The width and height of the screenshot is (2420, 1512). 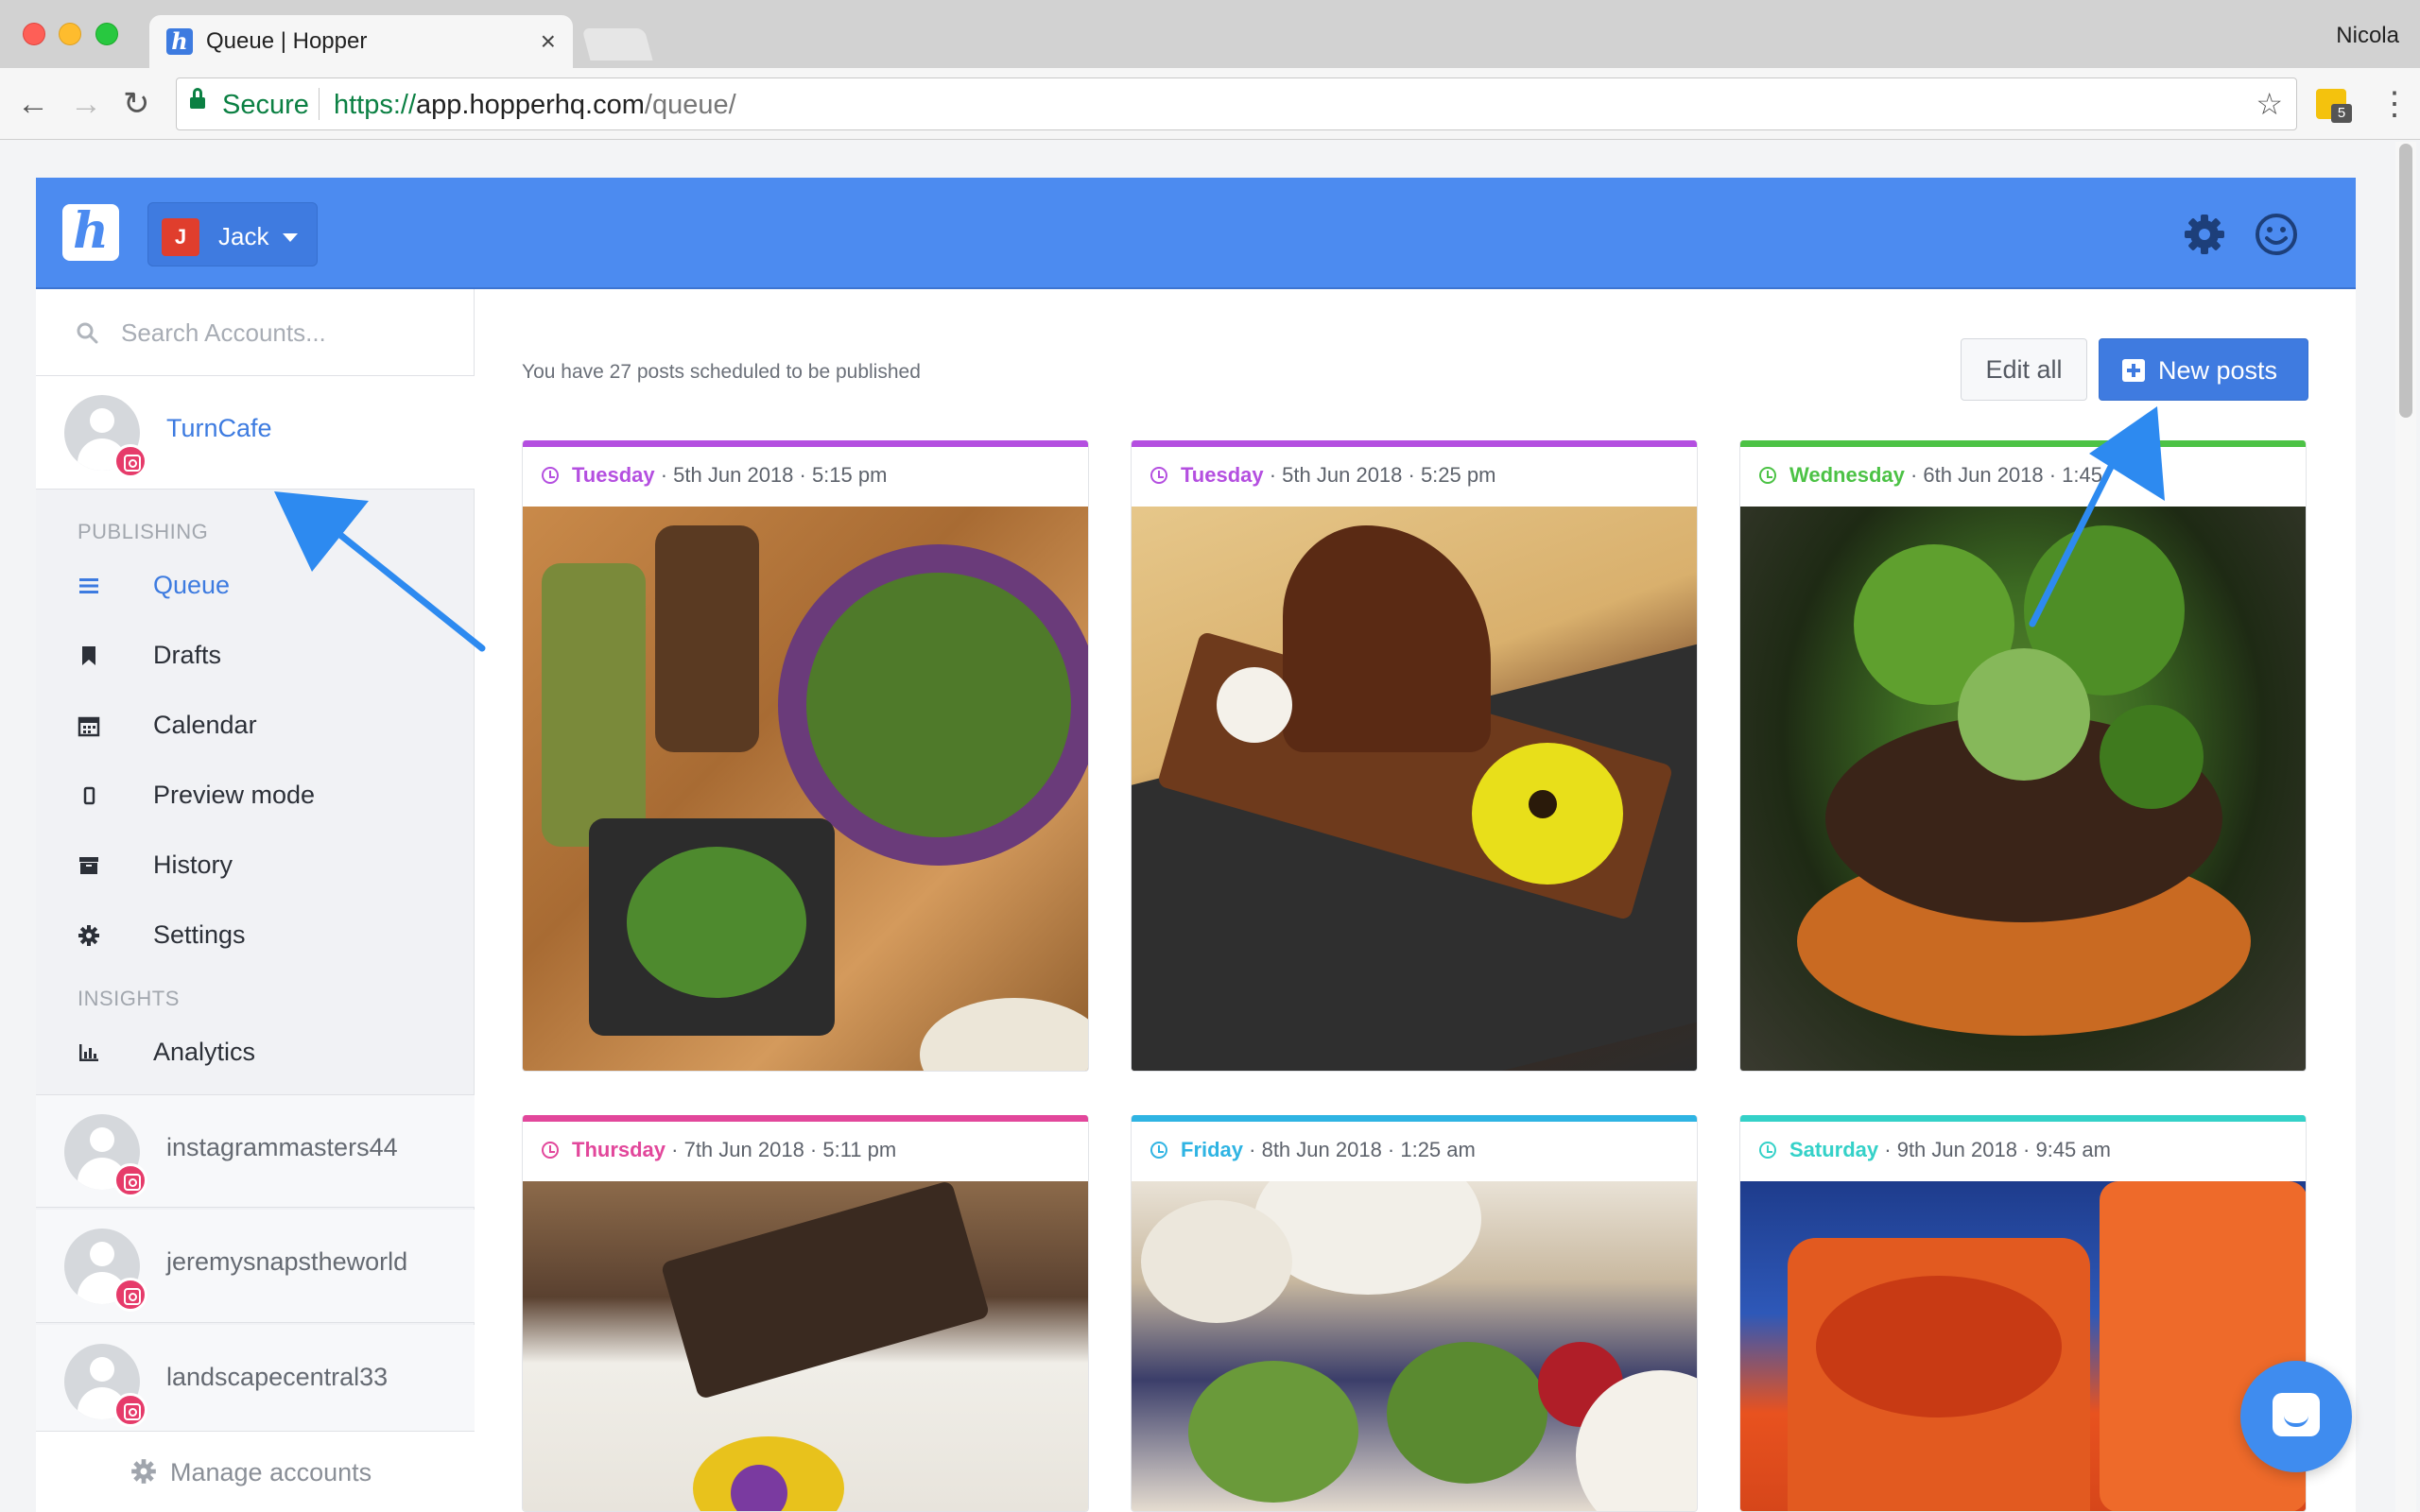 What do you see at coordinates (287, 1261) in the screenshot?
I see `account-name-label: jeremysnapstheworld` at bounding box center [287, 1261].